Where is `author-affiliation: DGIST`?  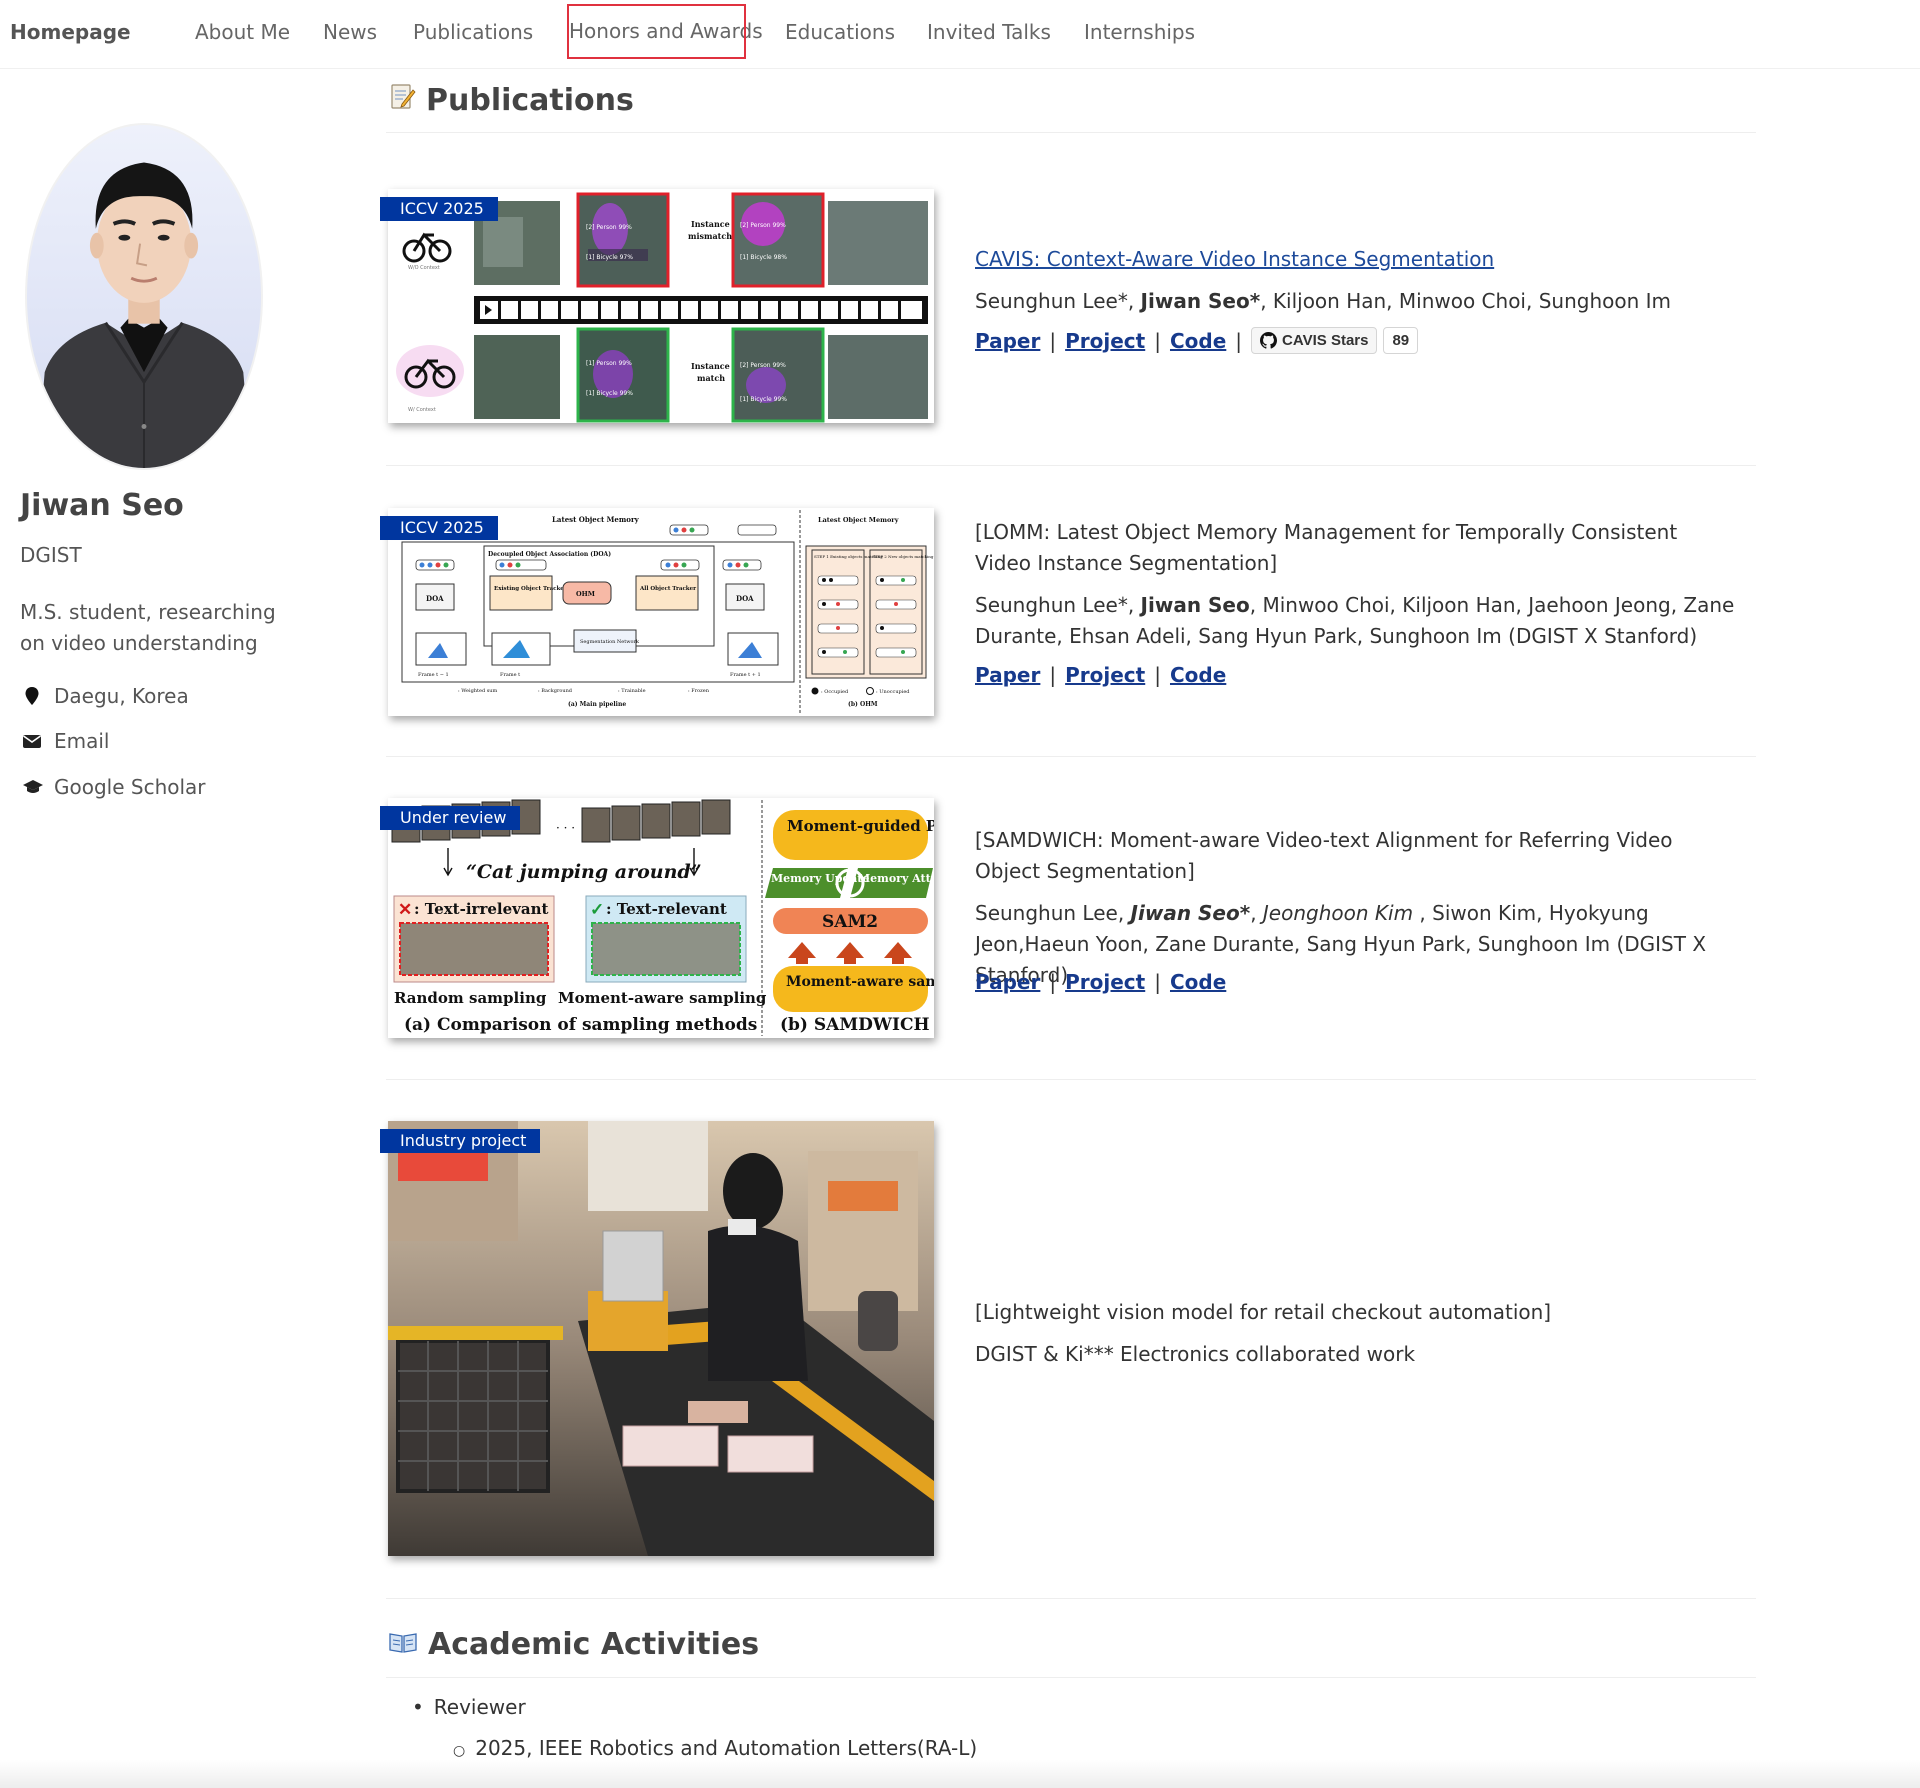 author-affiliation: DGIST is located at coordinates (51, 555).